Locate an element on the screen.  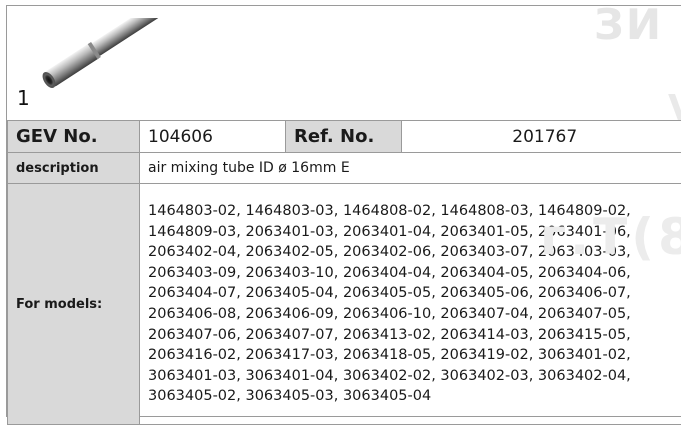
gev-label: GEV No. is located at coordinates (74, 137).